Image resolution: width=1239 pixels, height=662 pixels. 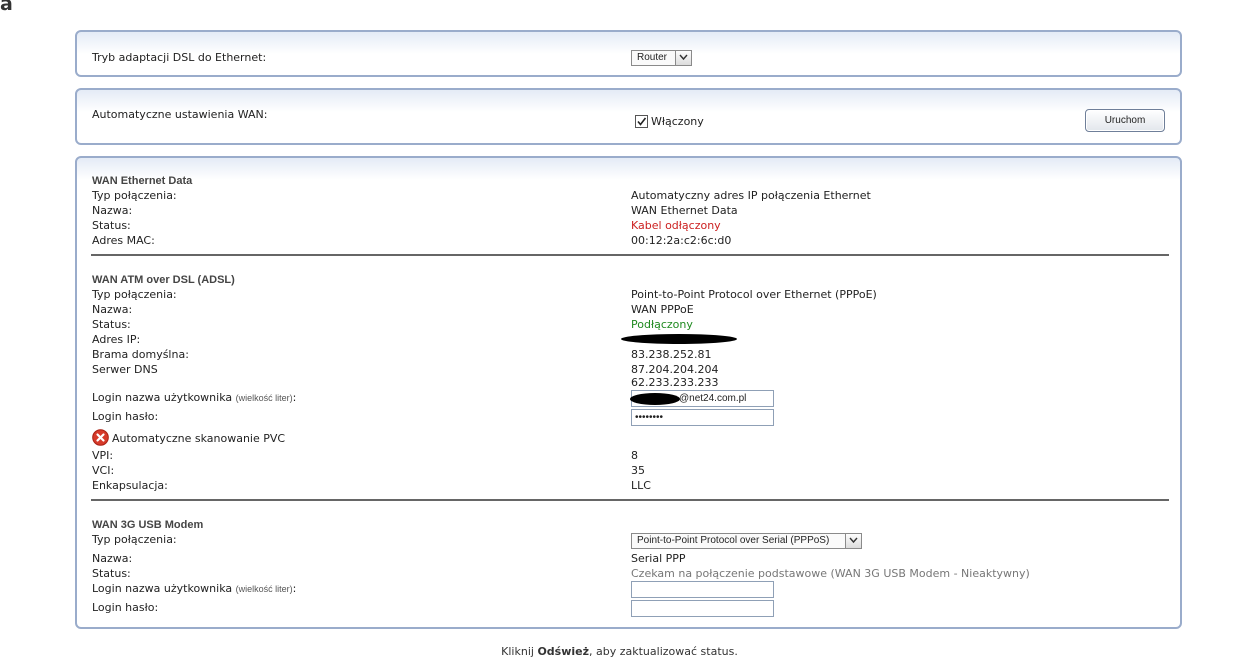 What do you see at coordinates (563, 651) in the screenshot?
I see `refresh-link: Odśwież` at bounding box center [563, 651].